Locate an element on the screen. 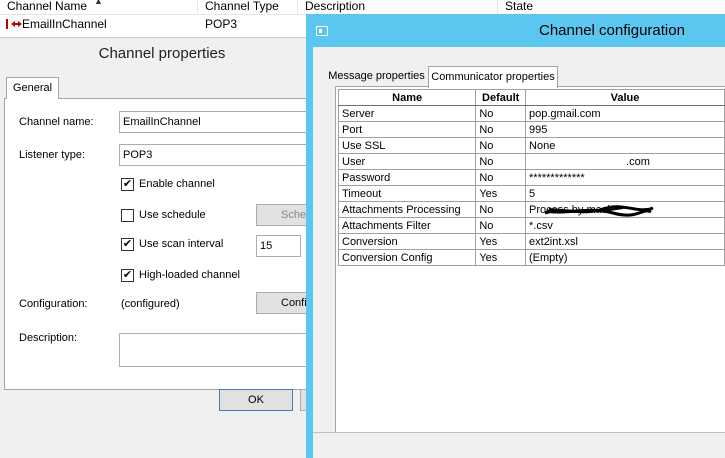 Image resolution: width=725 pixels, height=458 pixels. column-header-channel-type: Channel Type is located at coordinates (248, 7).